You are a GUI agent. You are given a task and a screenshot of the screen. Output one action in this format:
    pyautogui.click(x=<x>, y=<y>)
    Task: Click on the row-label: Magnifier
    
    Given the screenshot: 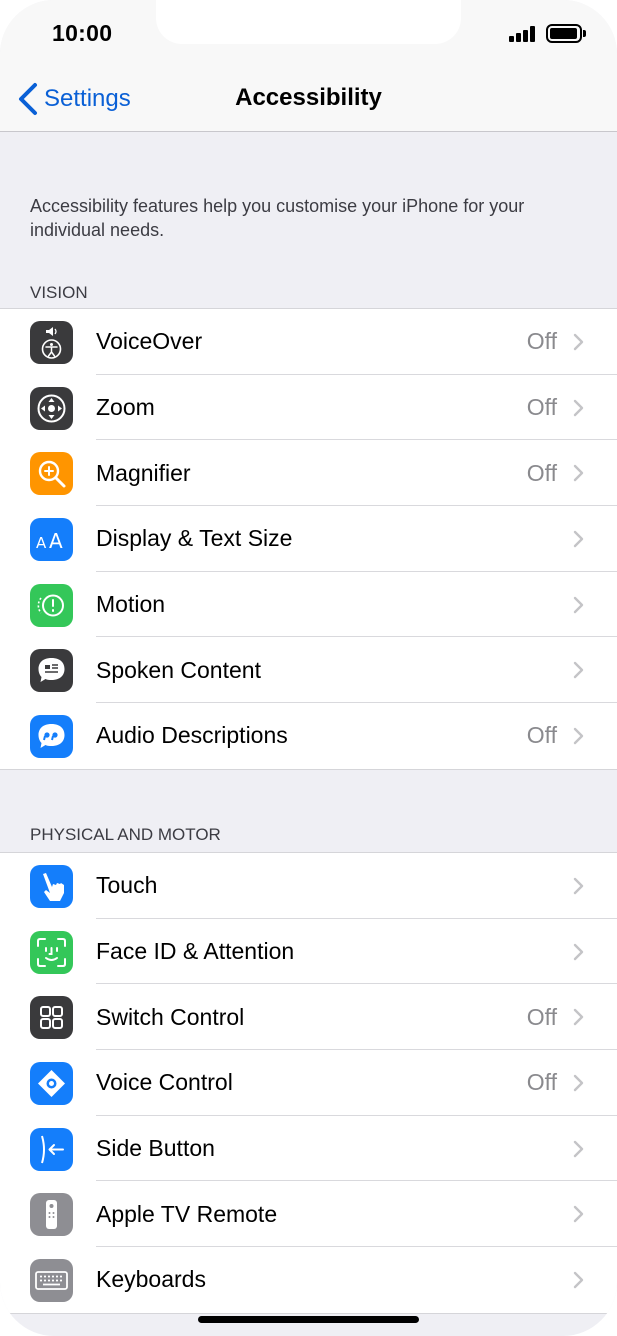 What is the action you would take?
    pyautogui.click(x=143, y=472)
    